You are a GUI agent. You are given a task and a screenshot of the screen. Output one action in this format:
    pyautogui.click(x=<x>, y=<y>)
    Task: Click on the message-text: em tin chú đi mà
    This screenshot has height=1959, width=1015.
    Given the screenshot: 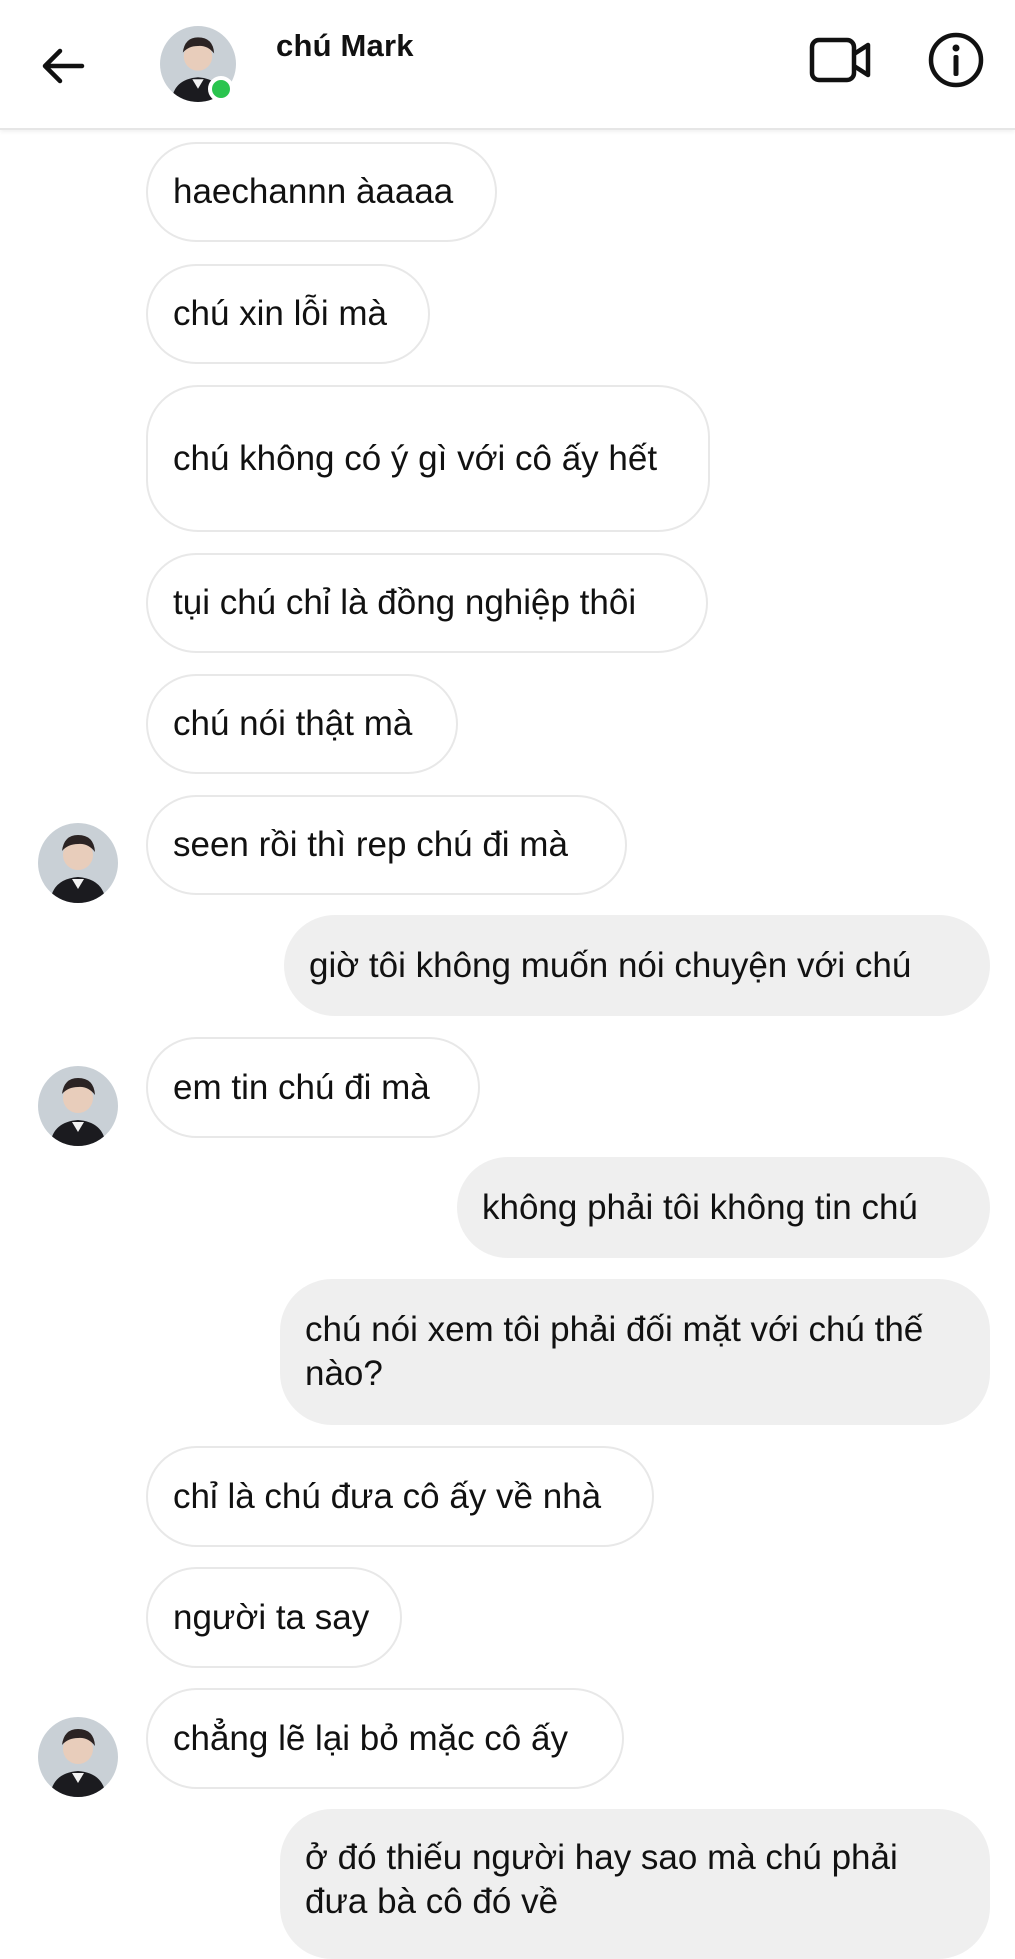 What is the action you would take?
    pyautogui.click(x=301, y=1087)
    